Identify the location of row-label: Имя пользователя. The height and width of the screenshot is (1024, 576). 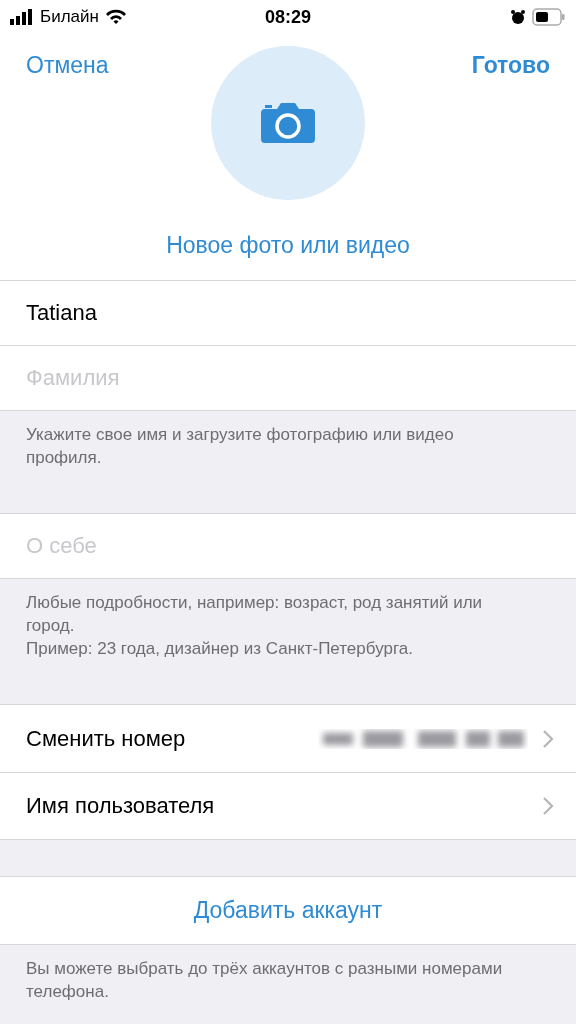
(121, 806).